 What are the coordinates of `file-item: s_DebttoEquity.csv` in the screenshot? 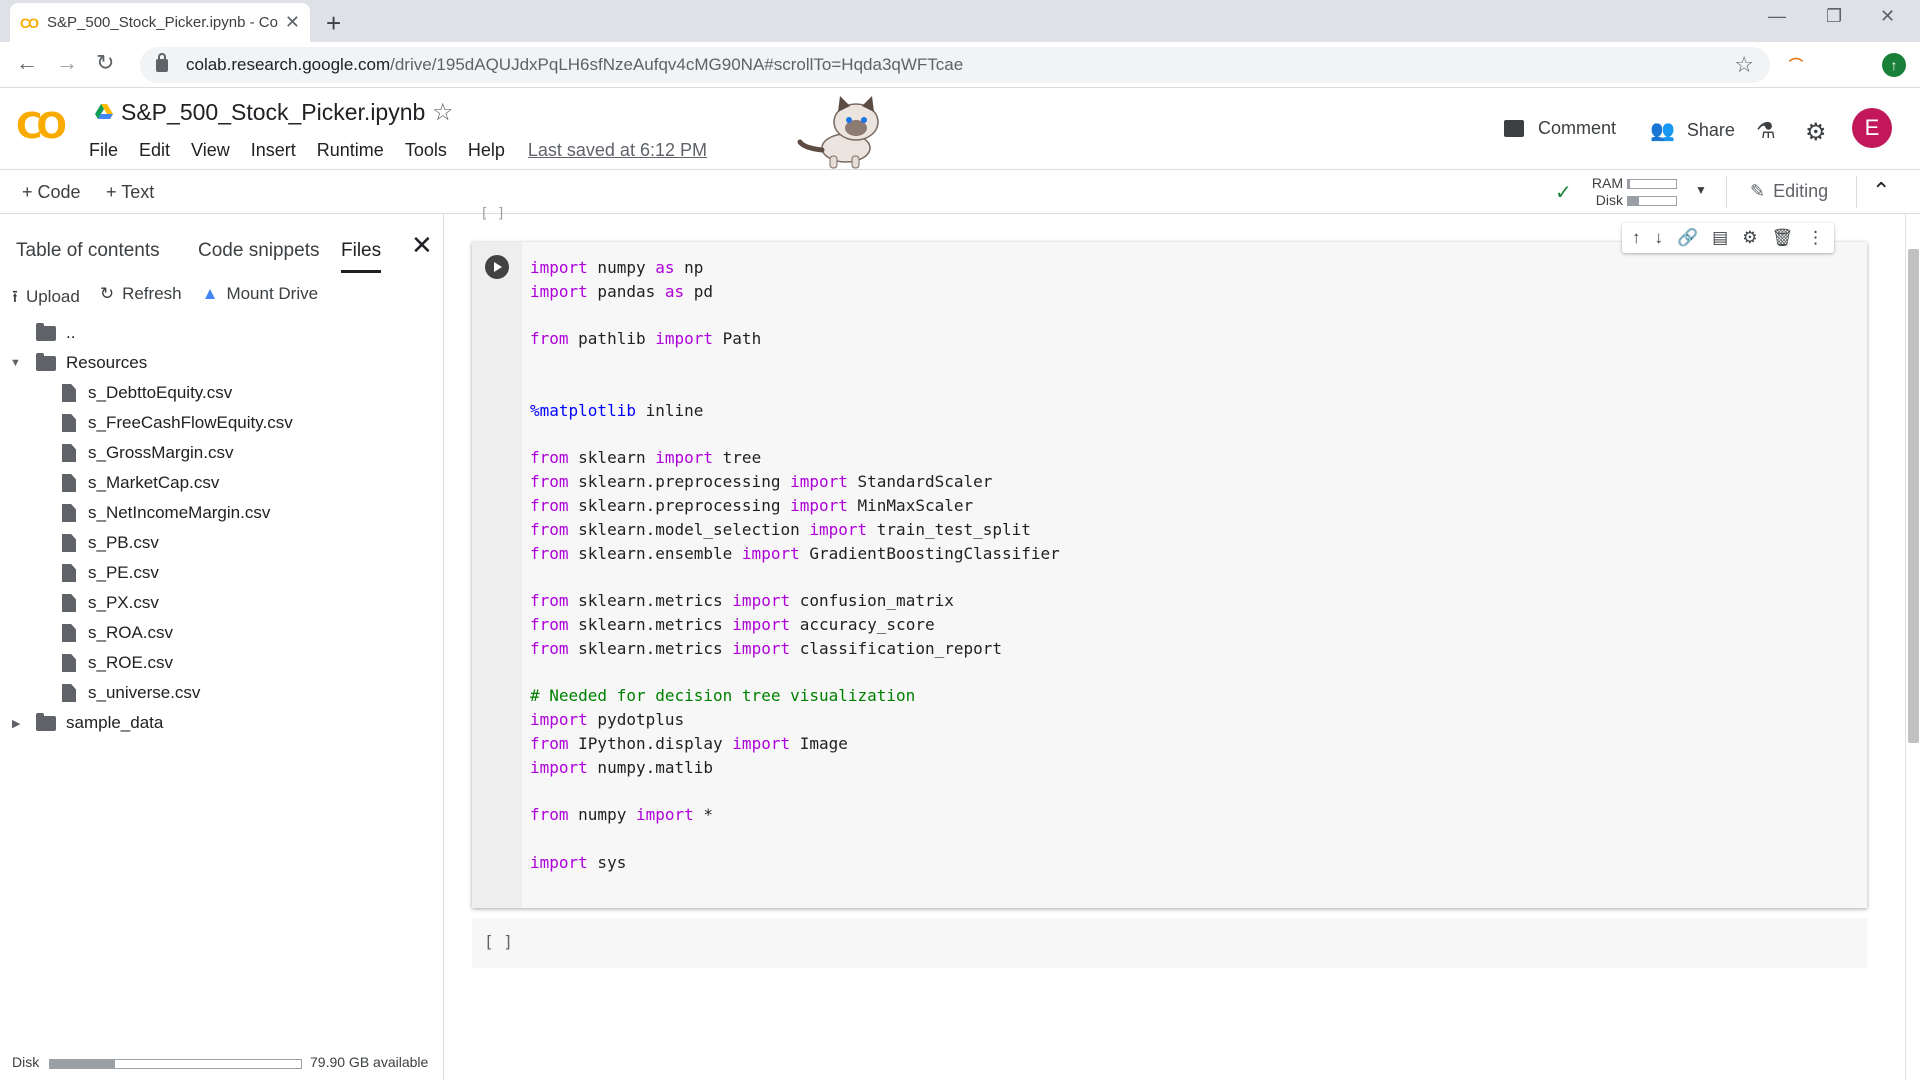 It's located at (222, 393).